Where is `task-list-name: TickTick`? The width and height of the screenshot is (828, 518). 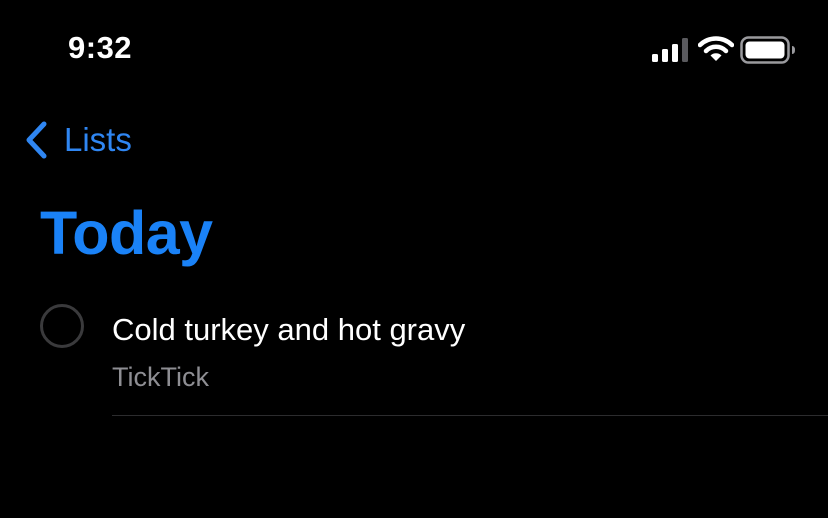 task-list-name: TickTick is located at coordinates (160, 377).